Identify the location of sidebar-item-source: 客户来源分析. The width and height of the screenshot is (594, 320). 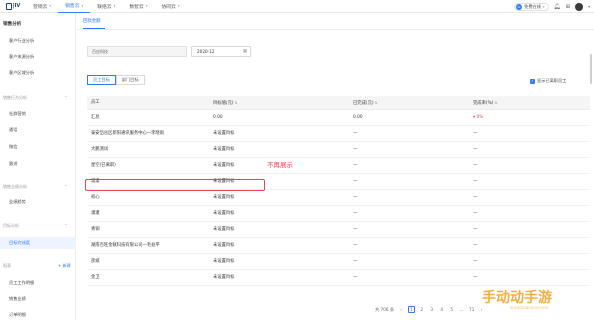
(21, 57).